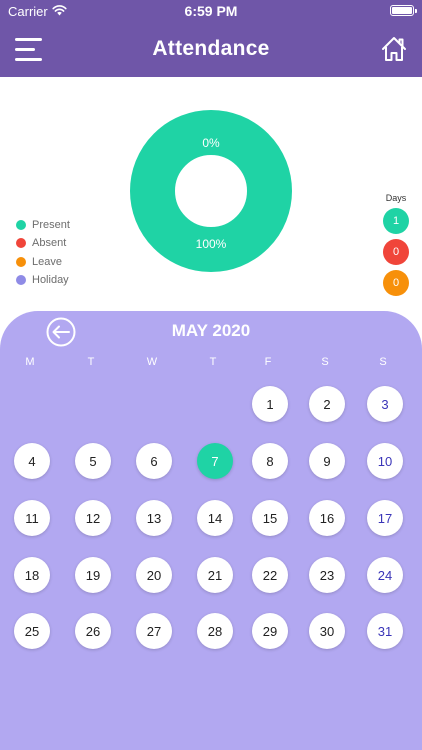 The image size is (422, 750). Describe the element at coordinates (385, 631) in the screenshot. I see `calendar-day: 31` at that location.